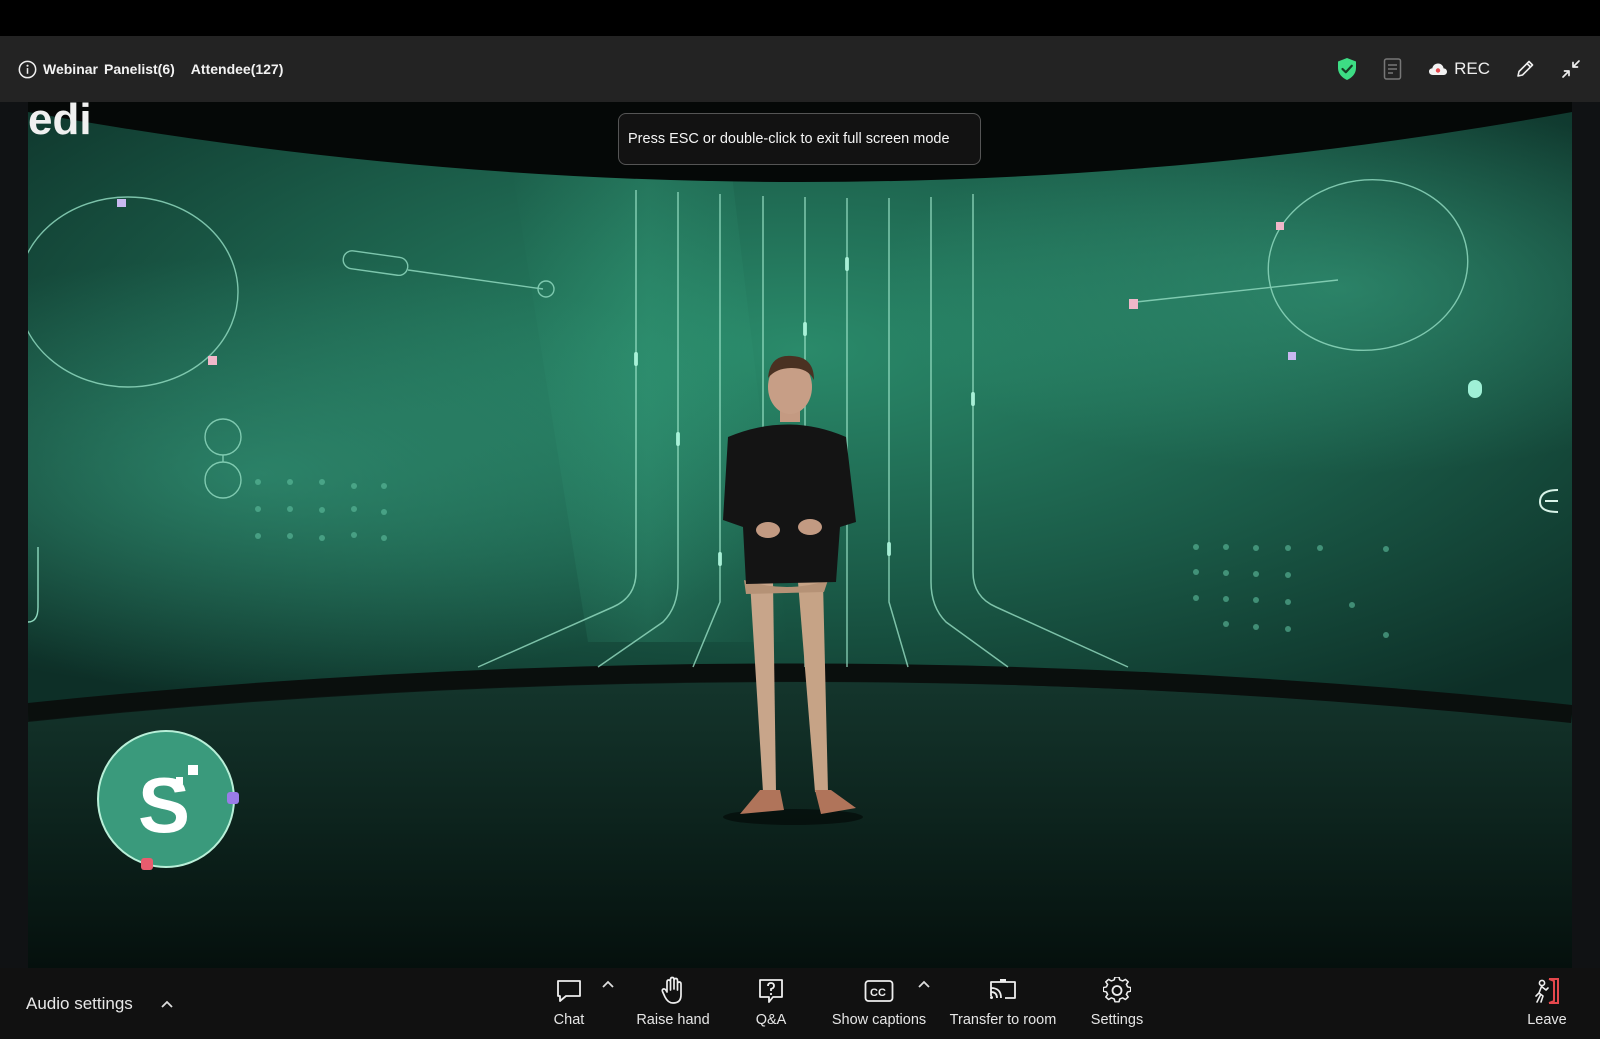 Image resolution: width=1600 pixels, height=1039 pixels. What do you see at coordinates (1347, 69) in the screenshot?
I see `security-shield-icon` at bounding box center [1347, 69].